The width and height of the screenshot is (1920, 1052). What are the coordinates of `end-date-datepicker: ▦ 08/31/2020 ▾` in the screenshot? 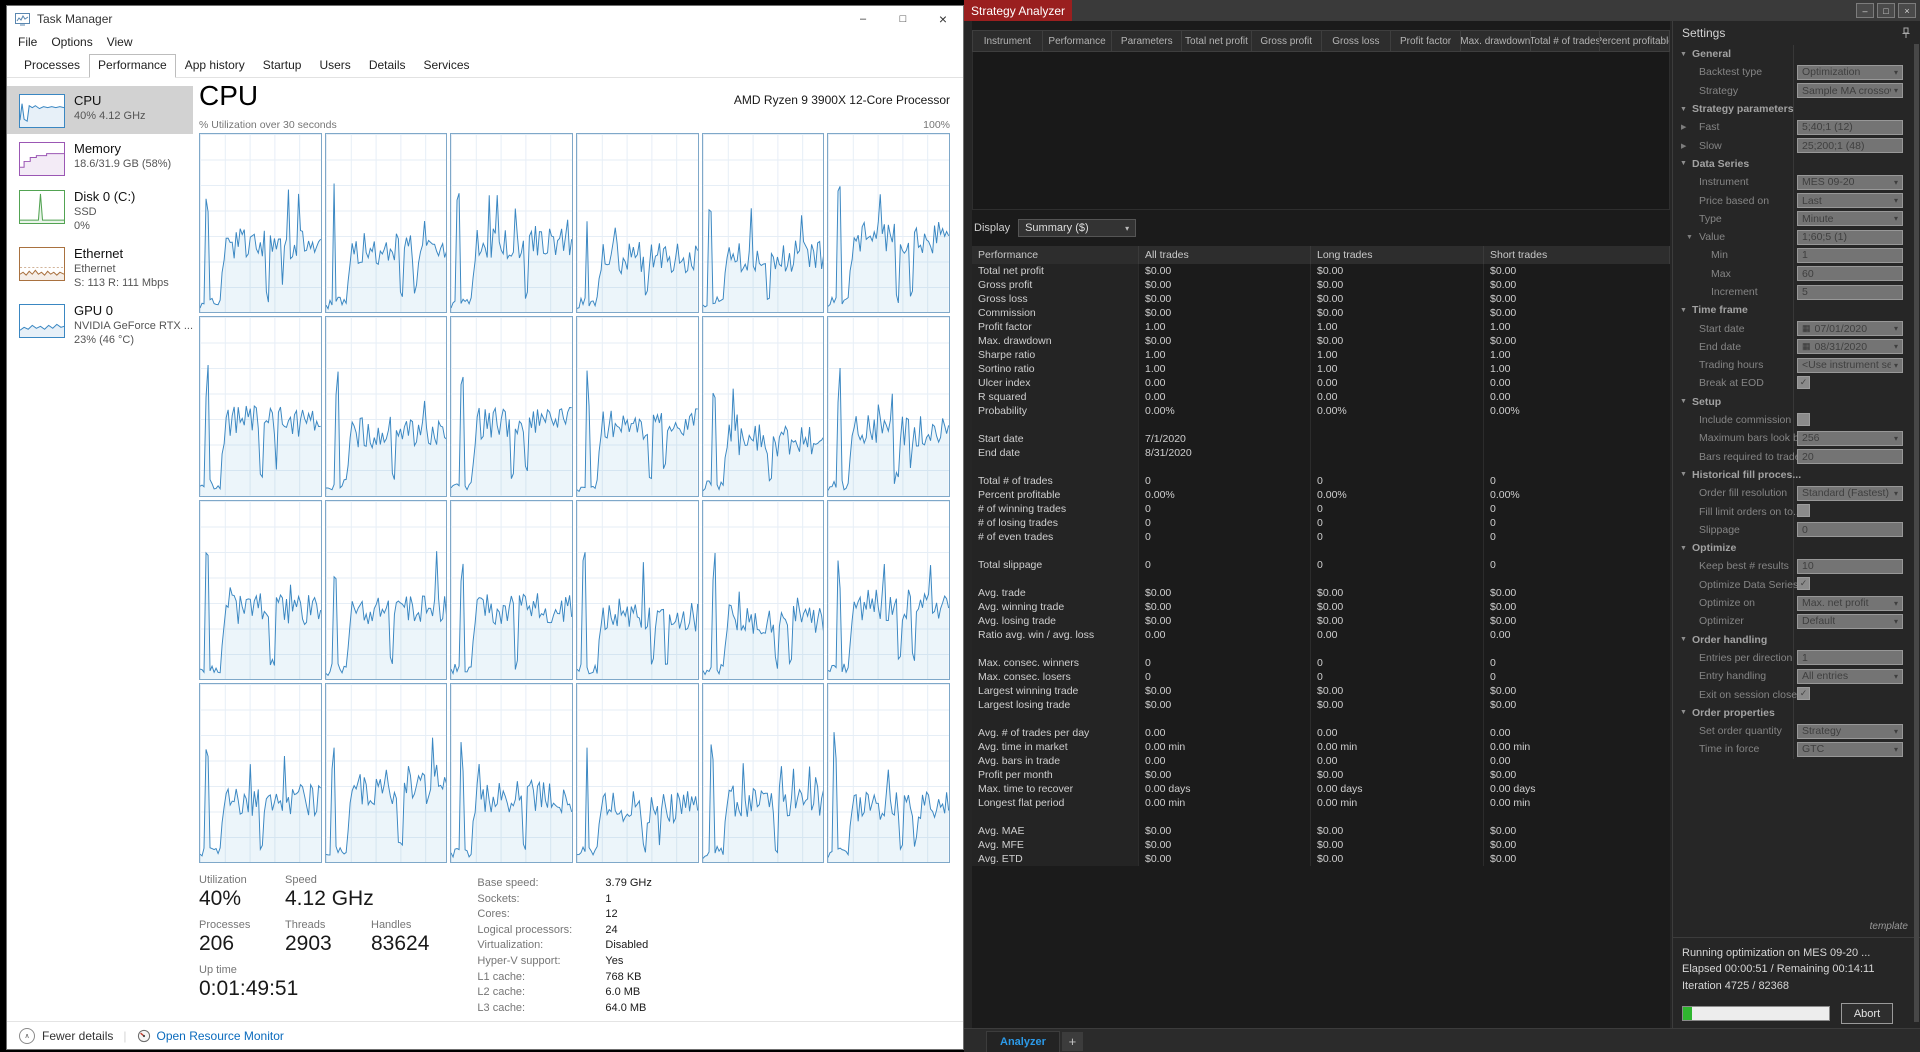 It's located at (1850, 347).